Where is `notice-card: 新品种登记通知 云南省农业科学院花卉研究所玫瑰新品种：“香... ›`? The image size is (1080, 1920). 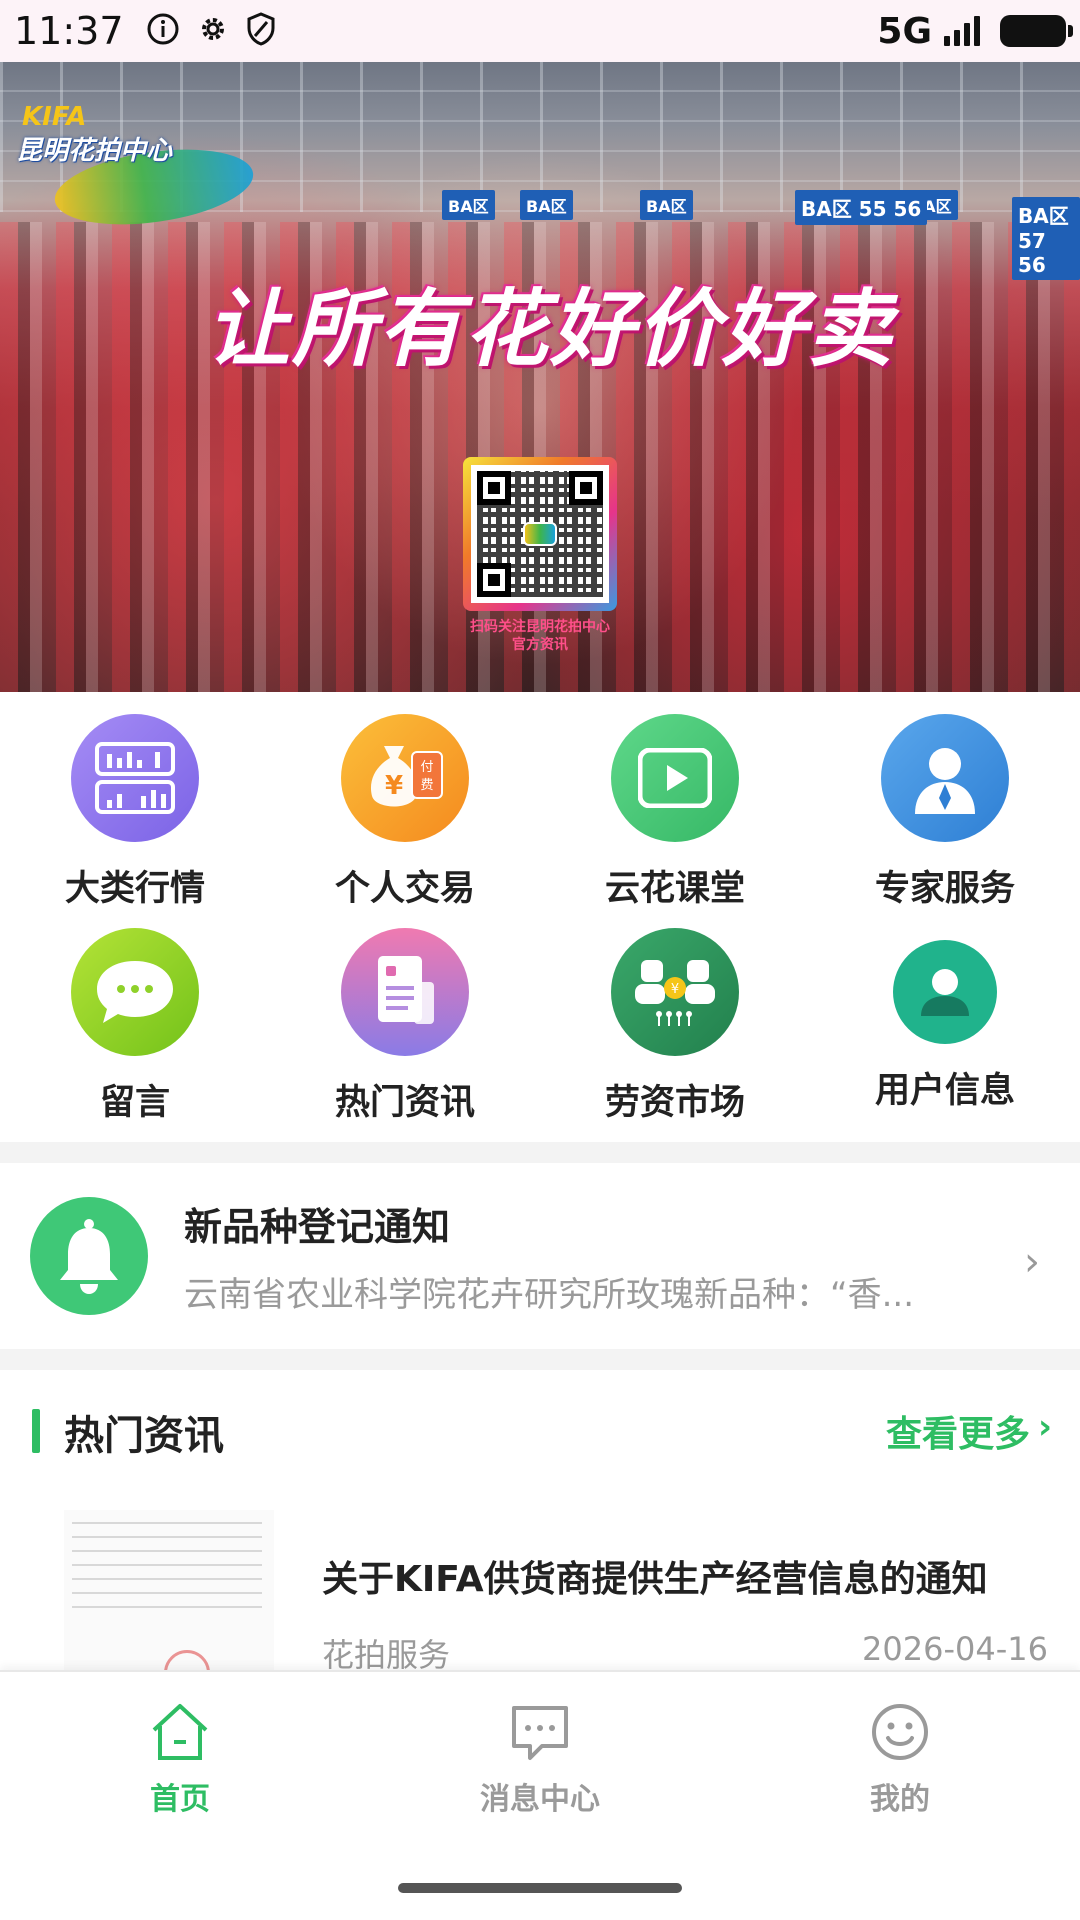 notice-card: 新品种登记通知 云南省农业科学院花卉研究所玫瑰新品种：“香... › is located at coordinates (540, 1256).